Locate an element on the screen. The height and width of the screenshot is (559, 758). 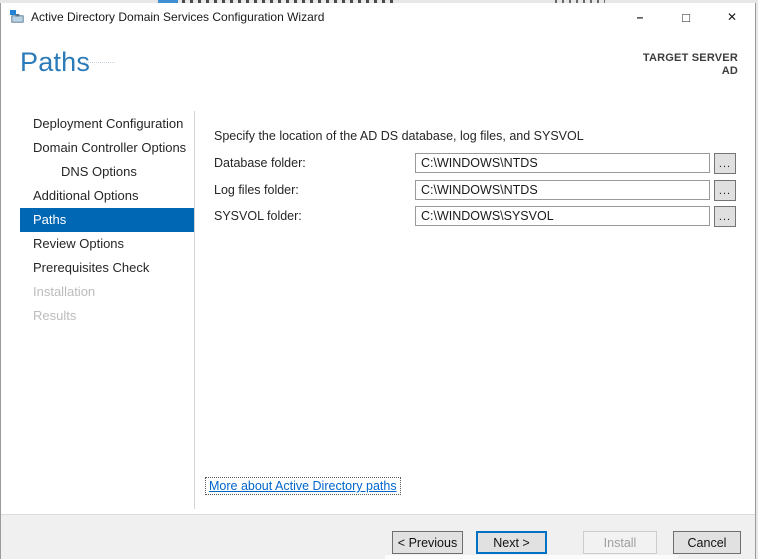
sidebar-item-installation: Installation is located at coordinates (64, 291).